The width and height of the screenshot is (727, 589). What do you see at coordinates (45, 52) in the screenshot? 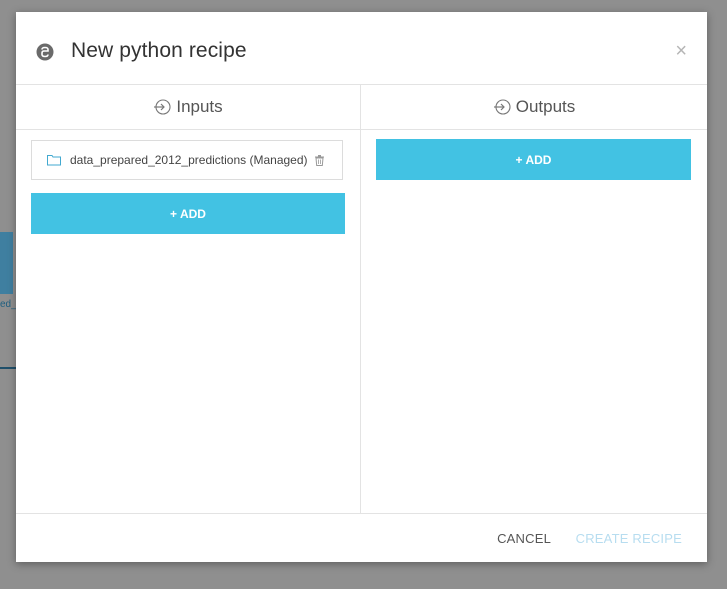
I see `python-icon` at bounding box center [45, 52].